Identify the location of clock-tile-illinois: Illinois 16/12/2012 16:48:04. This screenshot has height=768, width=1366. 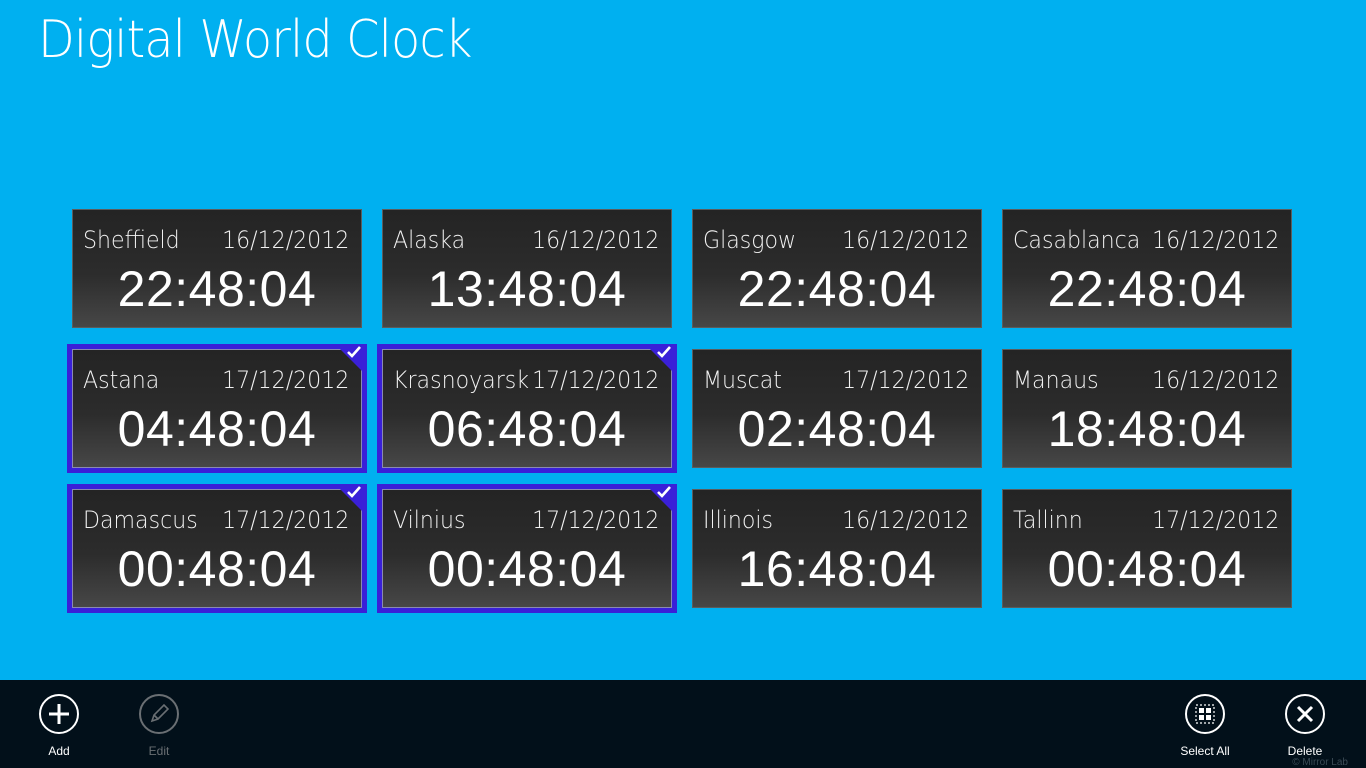
(837, 548).